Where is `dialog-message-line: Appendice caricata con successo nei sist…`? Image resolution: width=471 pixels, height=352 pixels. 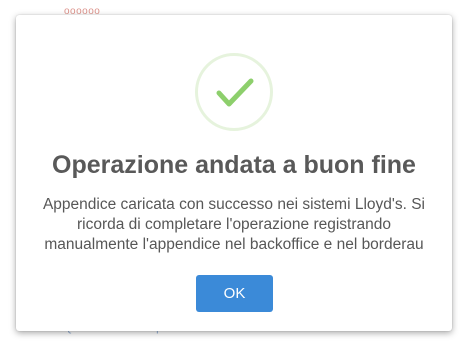 dialog-message-line: Appendice caricata con successo nei sist… is located at coordinates (234, 204).